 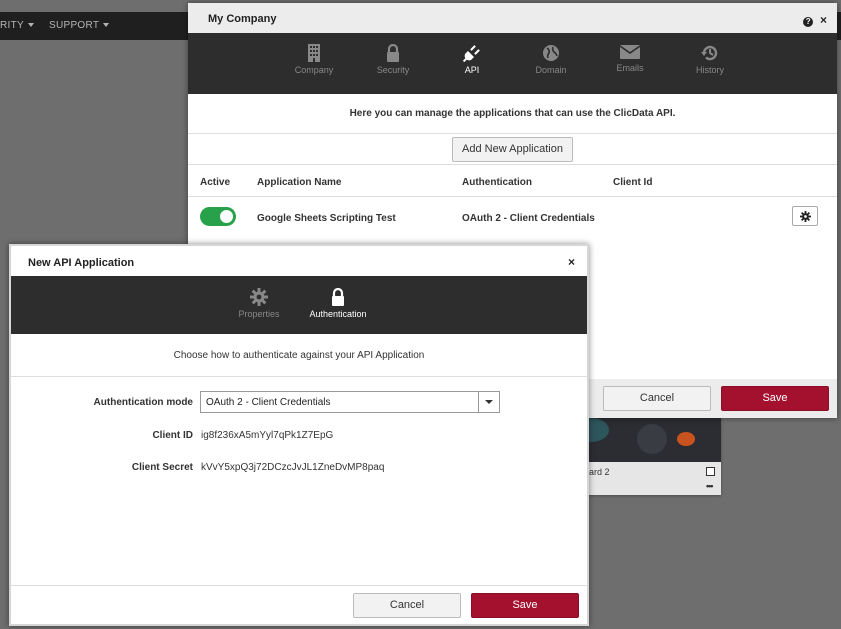 I want to click on authentication-cell: OAuth 2 - Client Credentials, so click(x=528, y=218).